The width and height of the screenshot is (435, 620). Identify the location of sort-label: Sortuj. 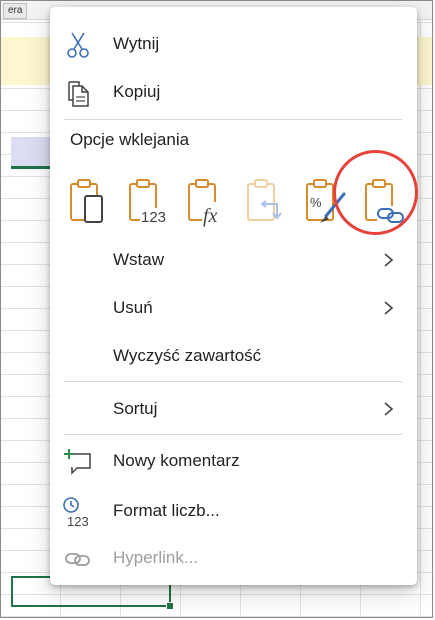
(135, 408).